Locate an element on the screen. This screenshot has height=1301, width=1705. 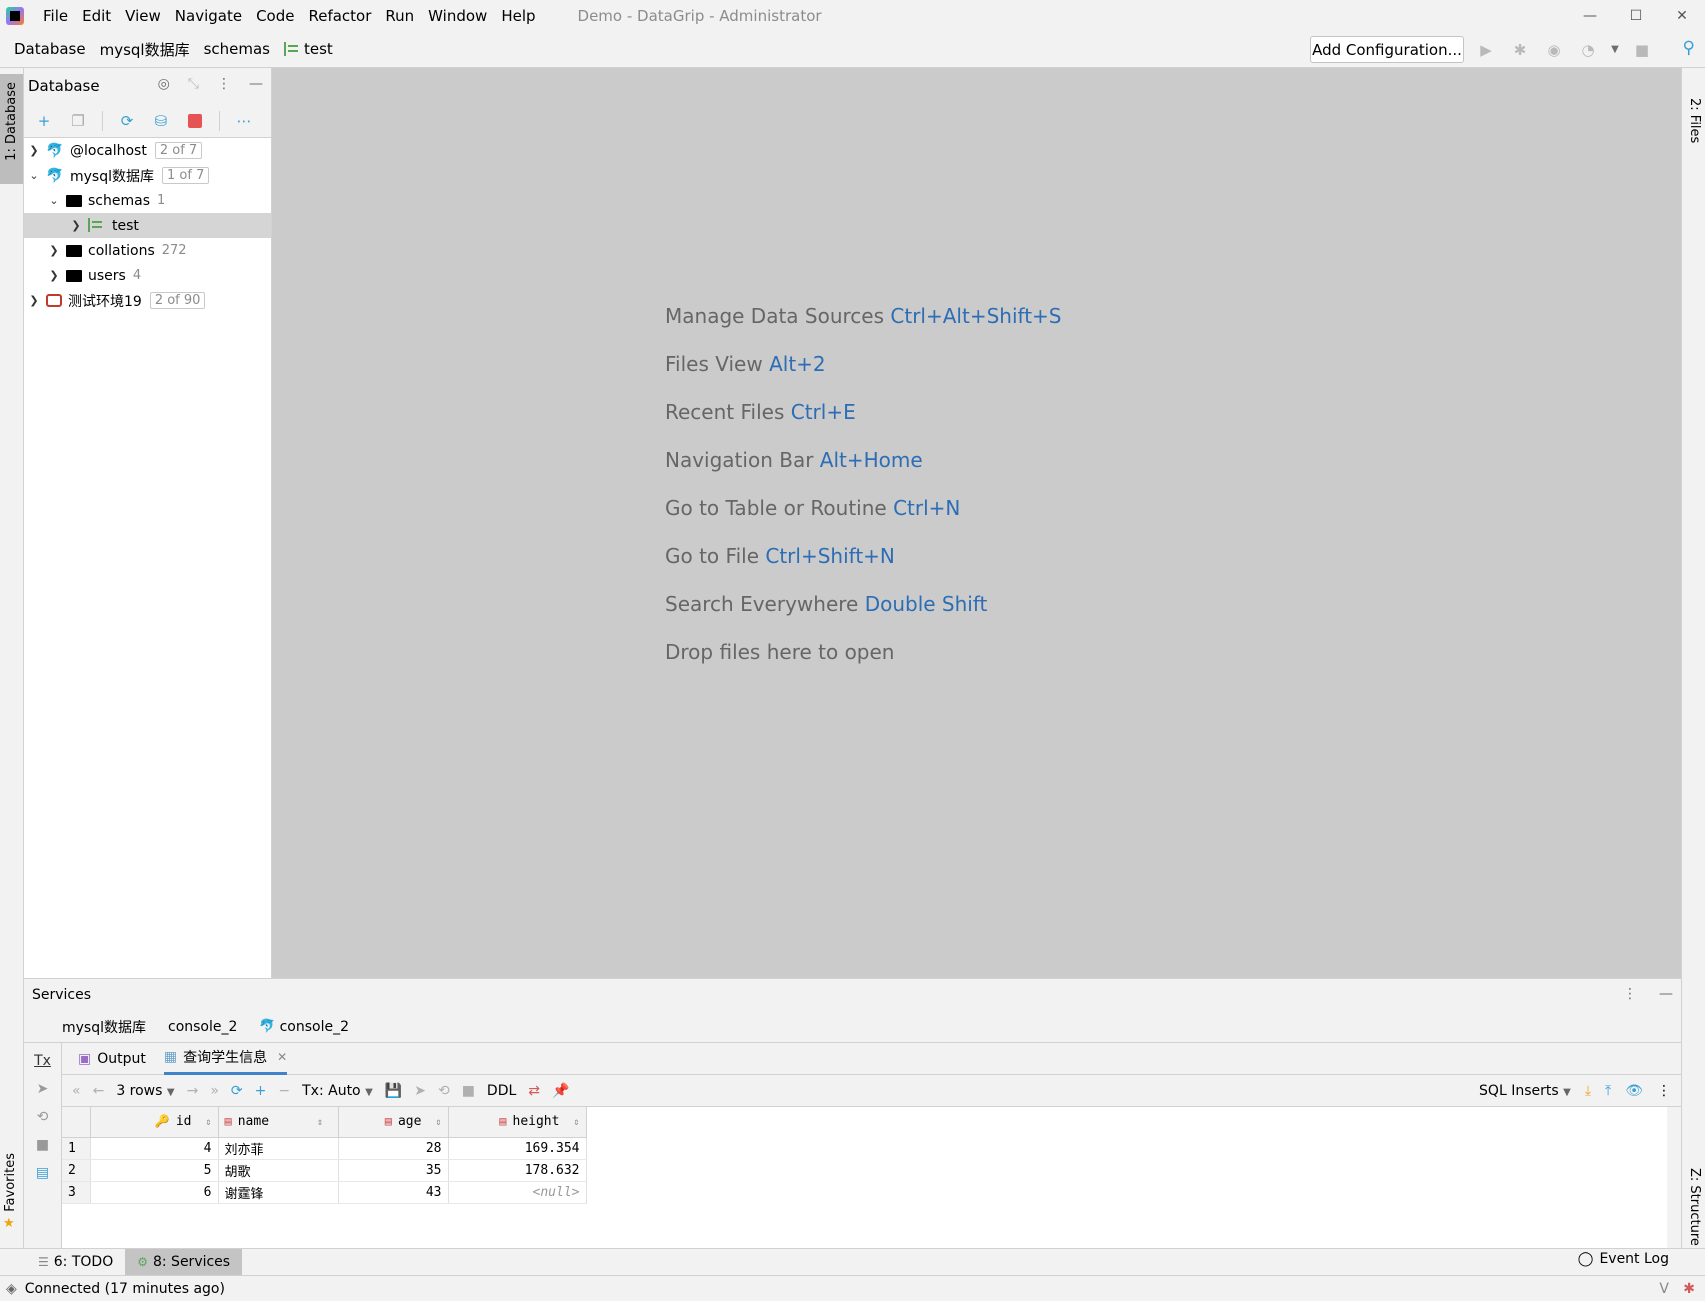
sql-inserts-dropdown: SQL Inserts ▼ is located at coordinates (1525, 1091).